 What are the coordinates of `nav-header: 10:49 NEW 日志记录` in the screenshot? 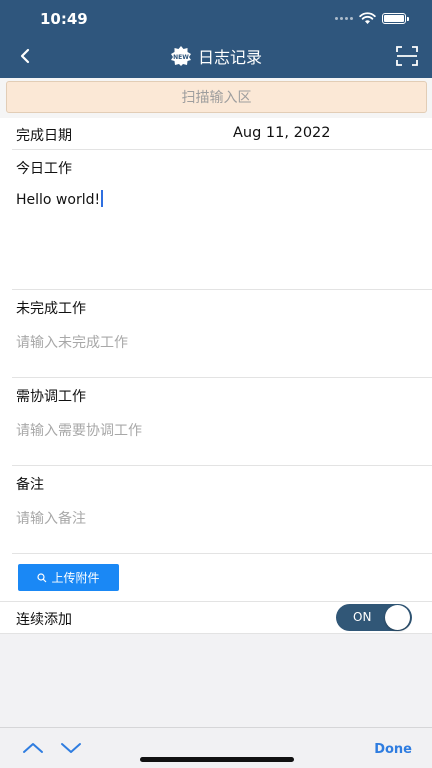 It's located at (216, 39).